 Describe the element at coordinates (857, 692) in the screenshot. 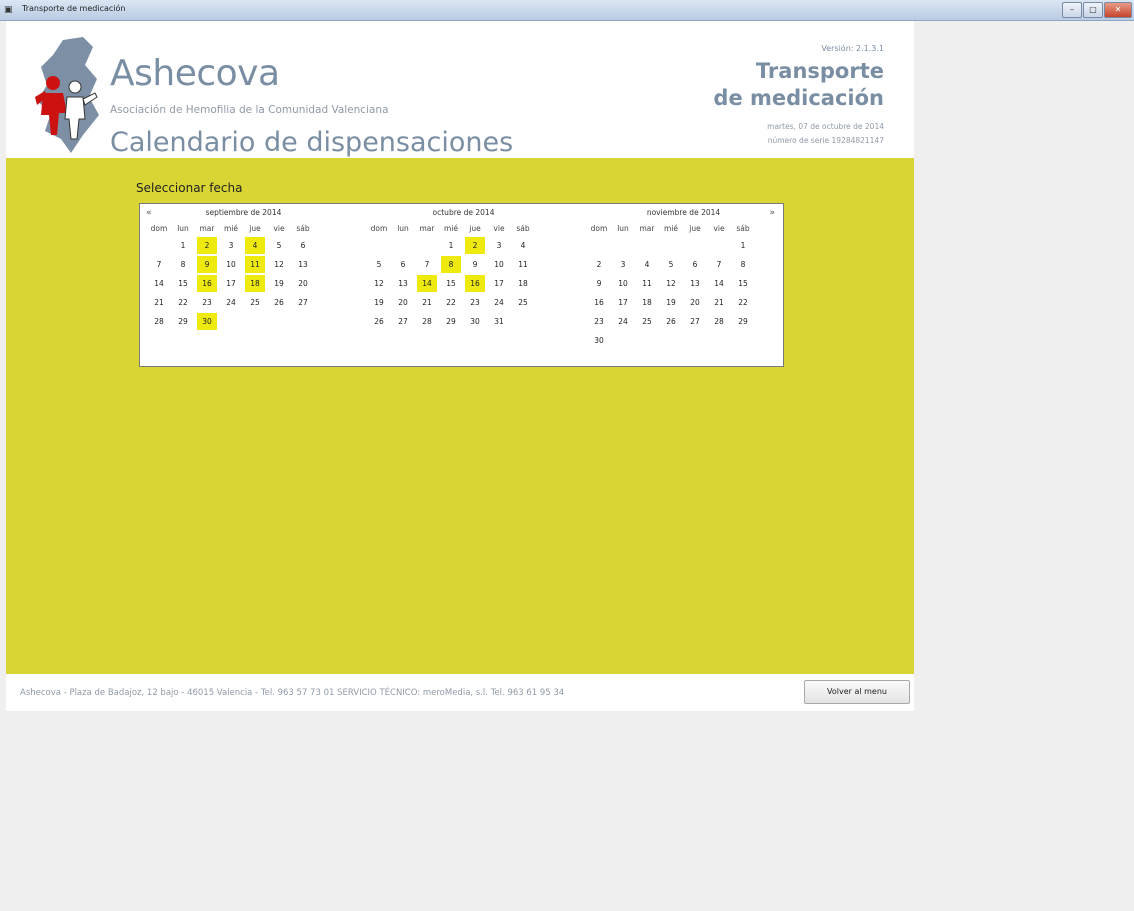

I see `back-to-menu-button: Volver al menu` at that location.